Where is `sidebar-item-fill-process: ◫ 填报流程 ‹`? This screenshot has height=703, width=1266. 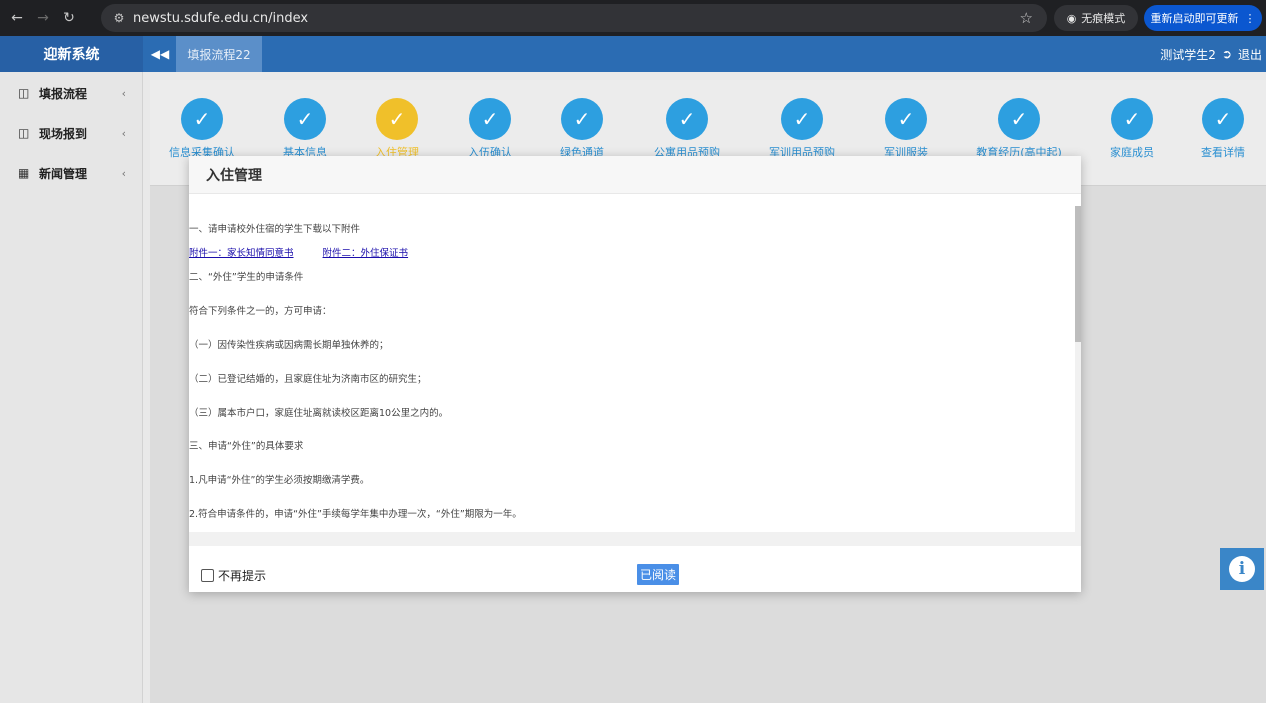
sidebar-item-fill-process: ◫ 填报流程 ‹ is located at coordinates (71, 93).